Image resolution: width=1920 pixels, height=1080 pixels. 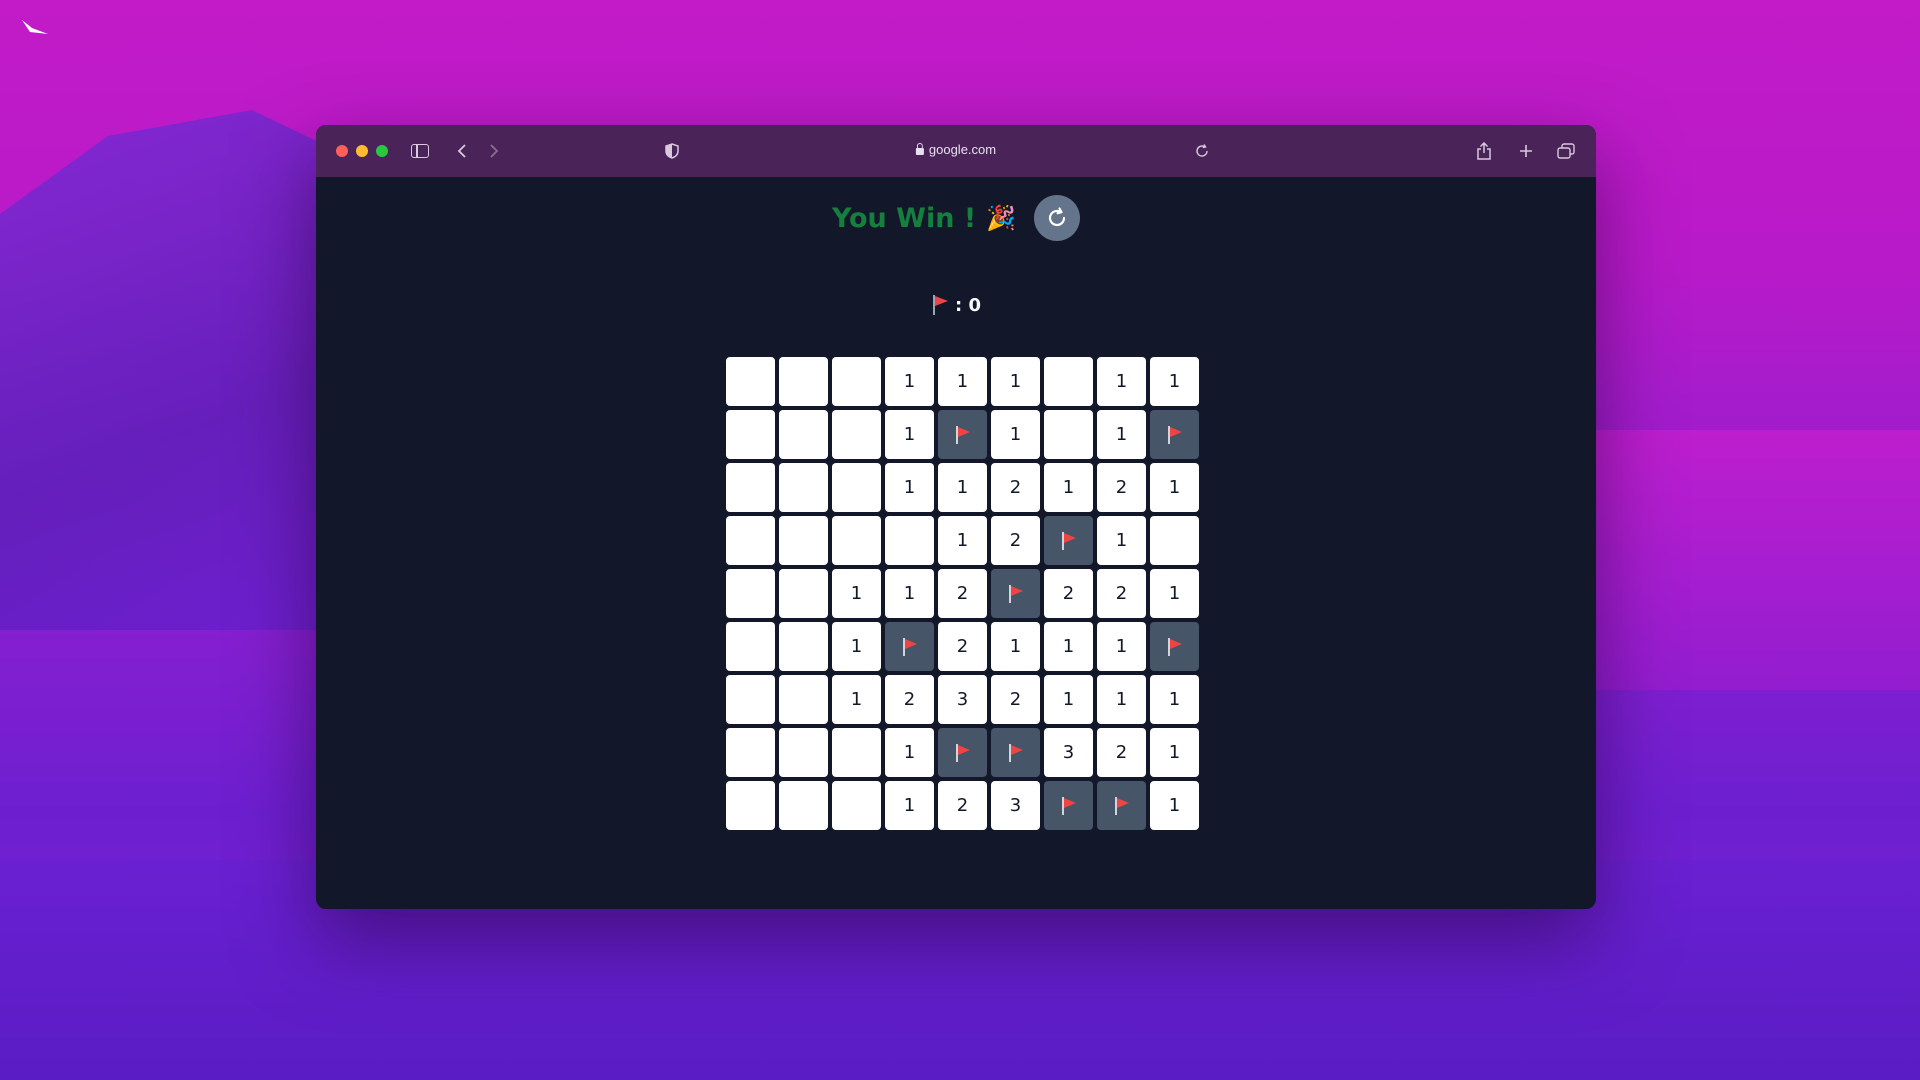 I want to click on restart-button, so click(x=1057, y=218).